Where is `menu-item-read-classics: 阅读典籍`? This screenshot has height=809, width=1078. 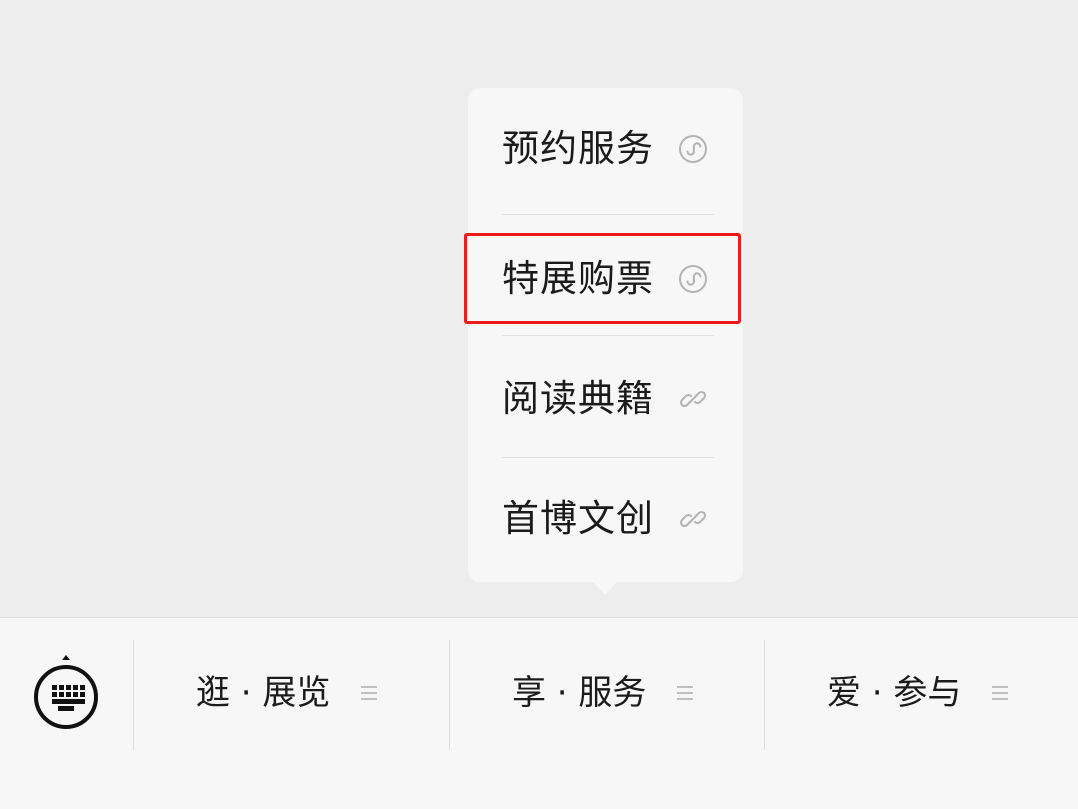 menu-item-read-classics: 阅读典籍 is located at coordinates (605, 398).